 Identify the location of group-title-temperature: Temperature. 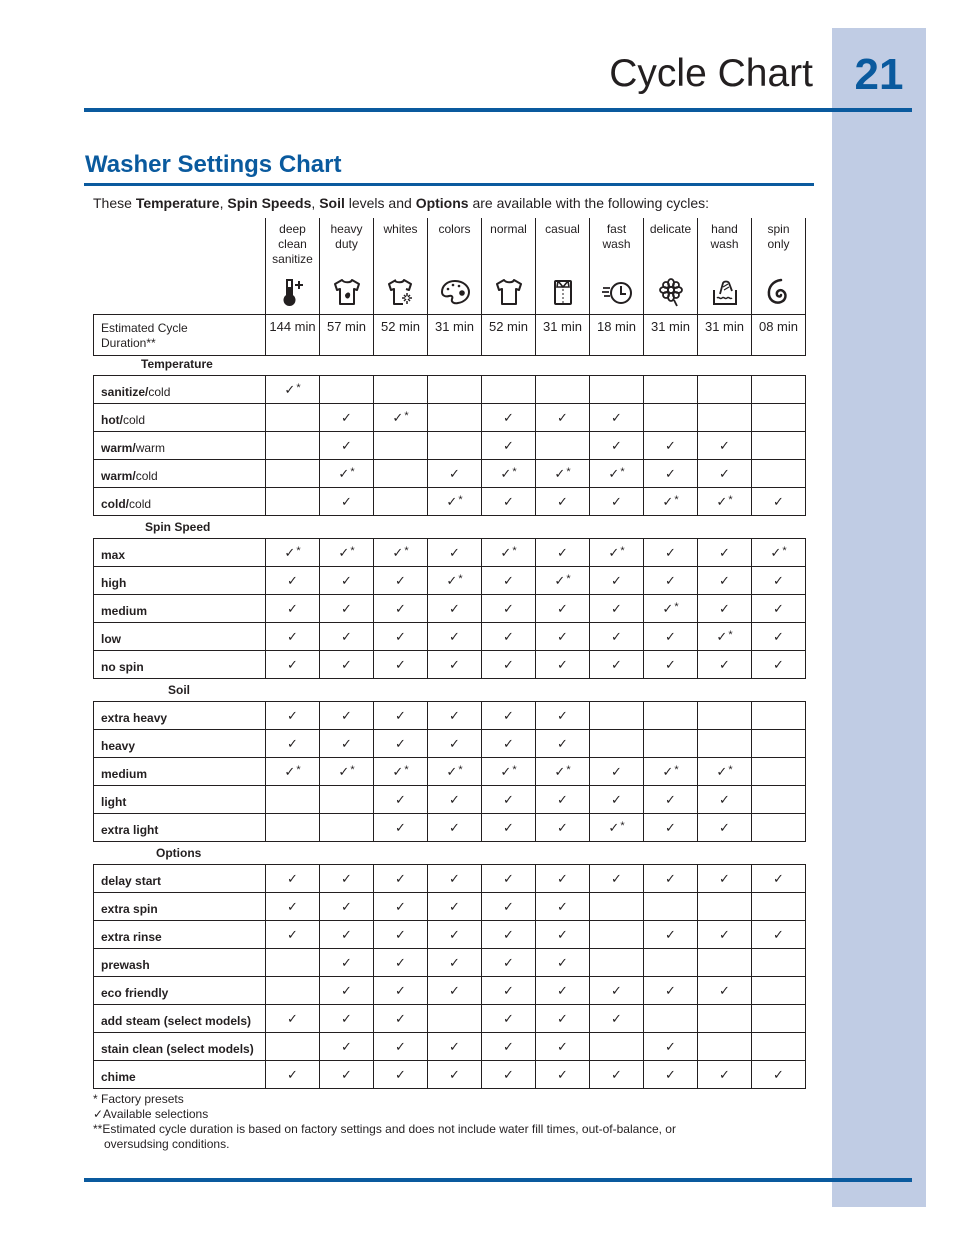
(177, 364).